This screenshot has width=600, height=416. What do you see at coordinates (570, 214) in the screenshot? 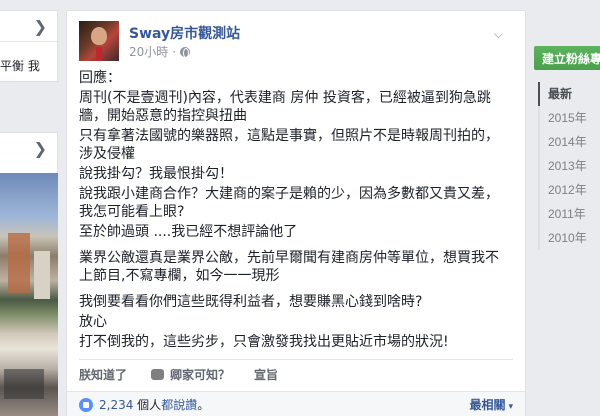
I see `timeline-item-2011: 2011年` at bounding box center [570, 214].